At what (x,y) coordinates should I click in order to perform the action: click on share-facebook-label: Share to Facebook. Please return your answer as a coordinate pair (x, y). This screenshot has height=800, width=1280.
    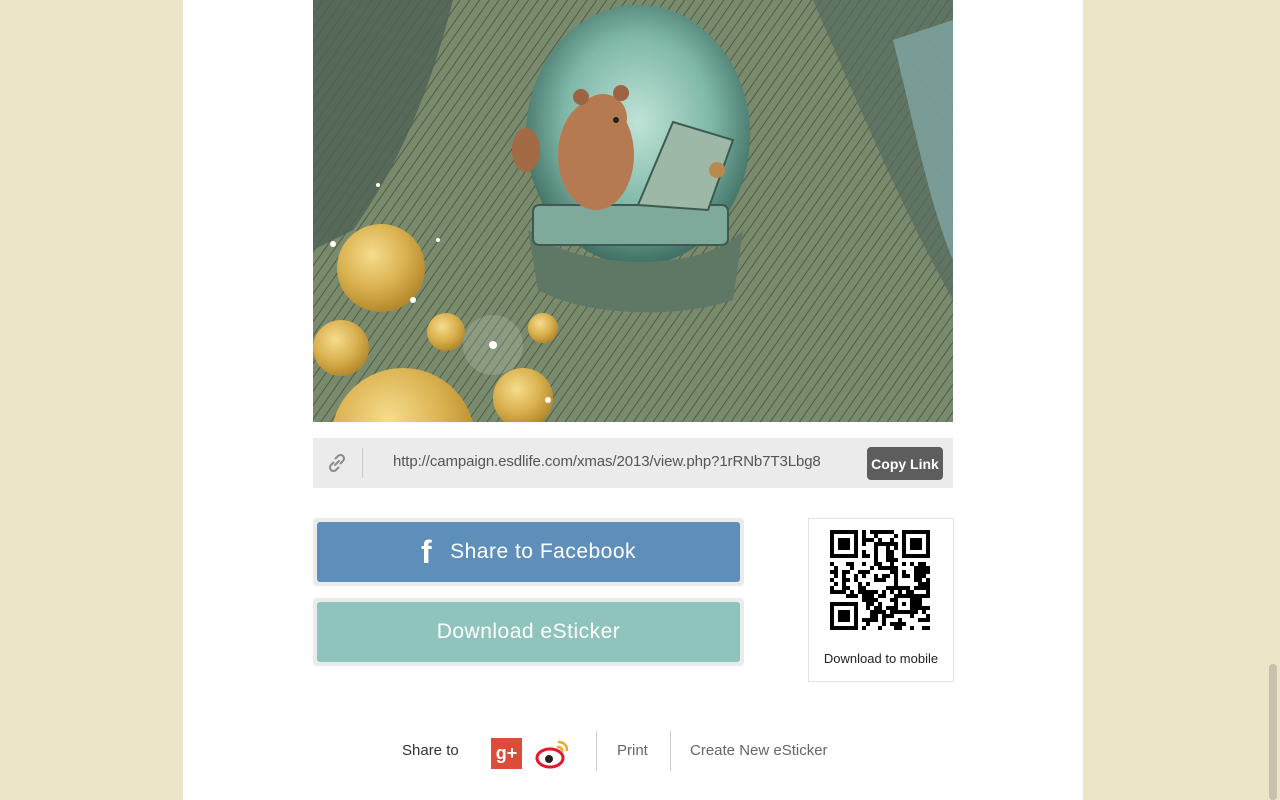
    Looking at the image, I should click on (543, 551).